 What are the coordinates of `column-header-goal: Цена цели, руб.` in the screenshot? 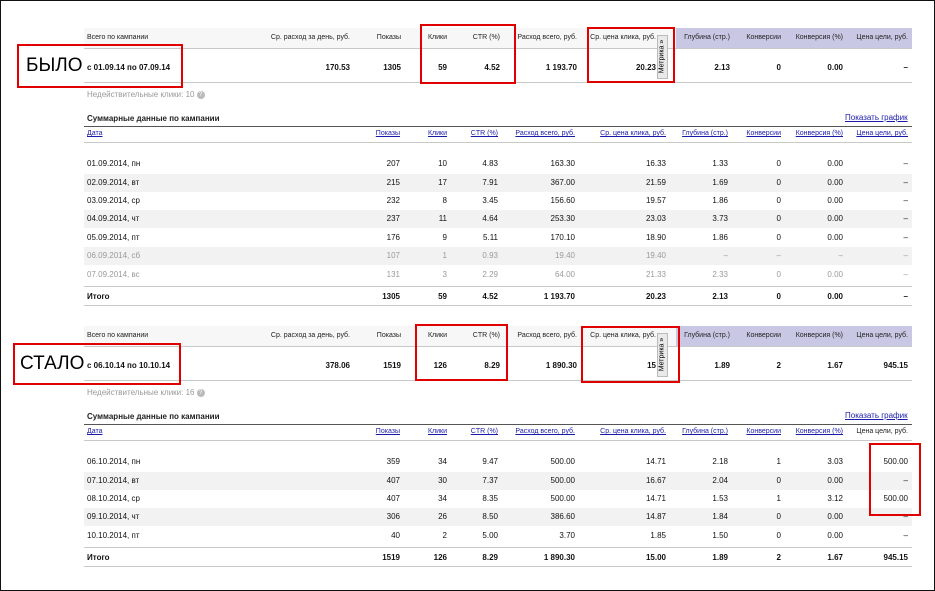 It's located at (879, 133).